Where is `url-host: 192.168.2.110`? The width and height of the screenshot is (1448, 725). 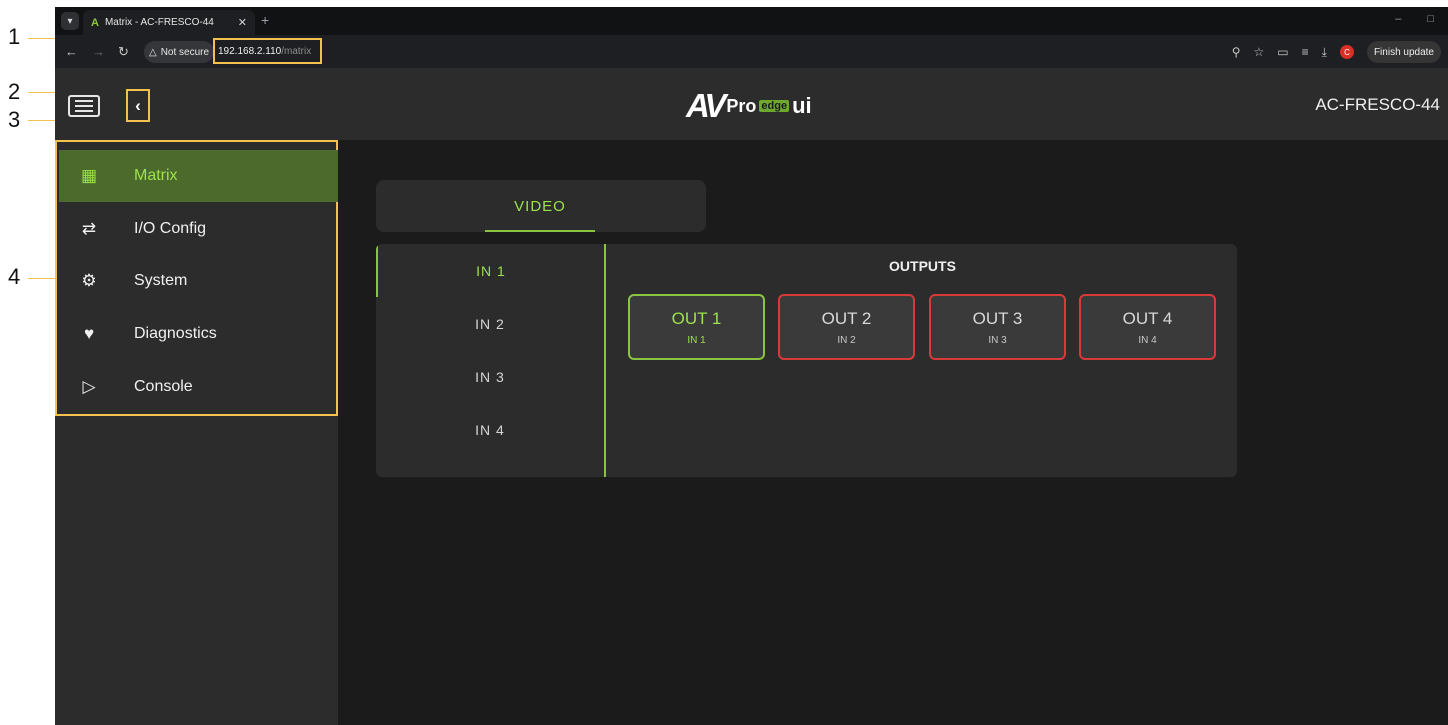
url-host: 192.168.2.110 is located at coordinates (250, 51).